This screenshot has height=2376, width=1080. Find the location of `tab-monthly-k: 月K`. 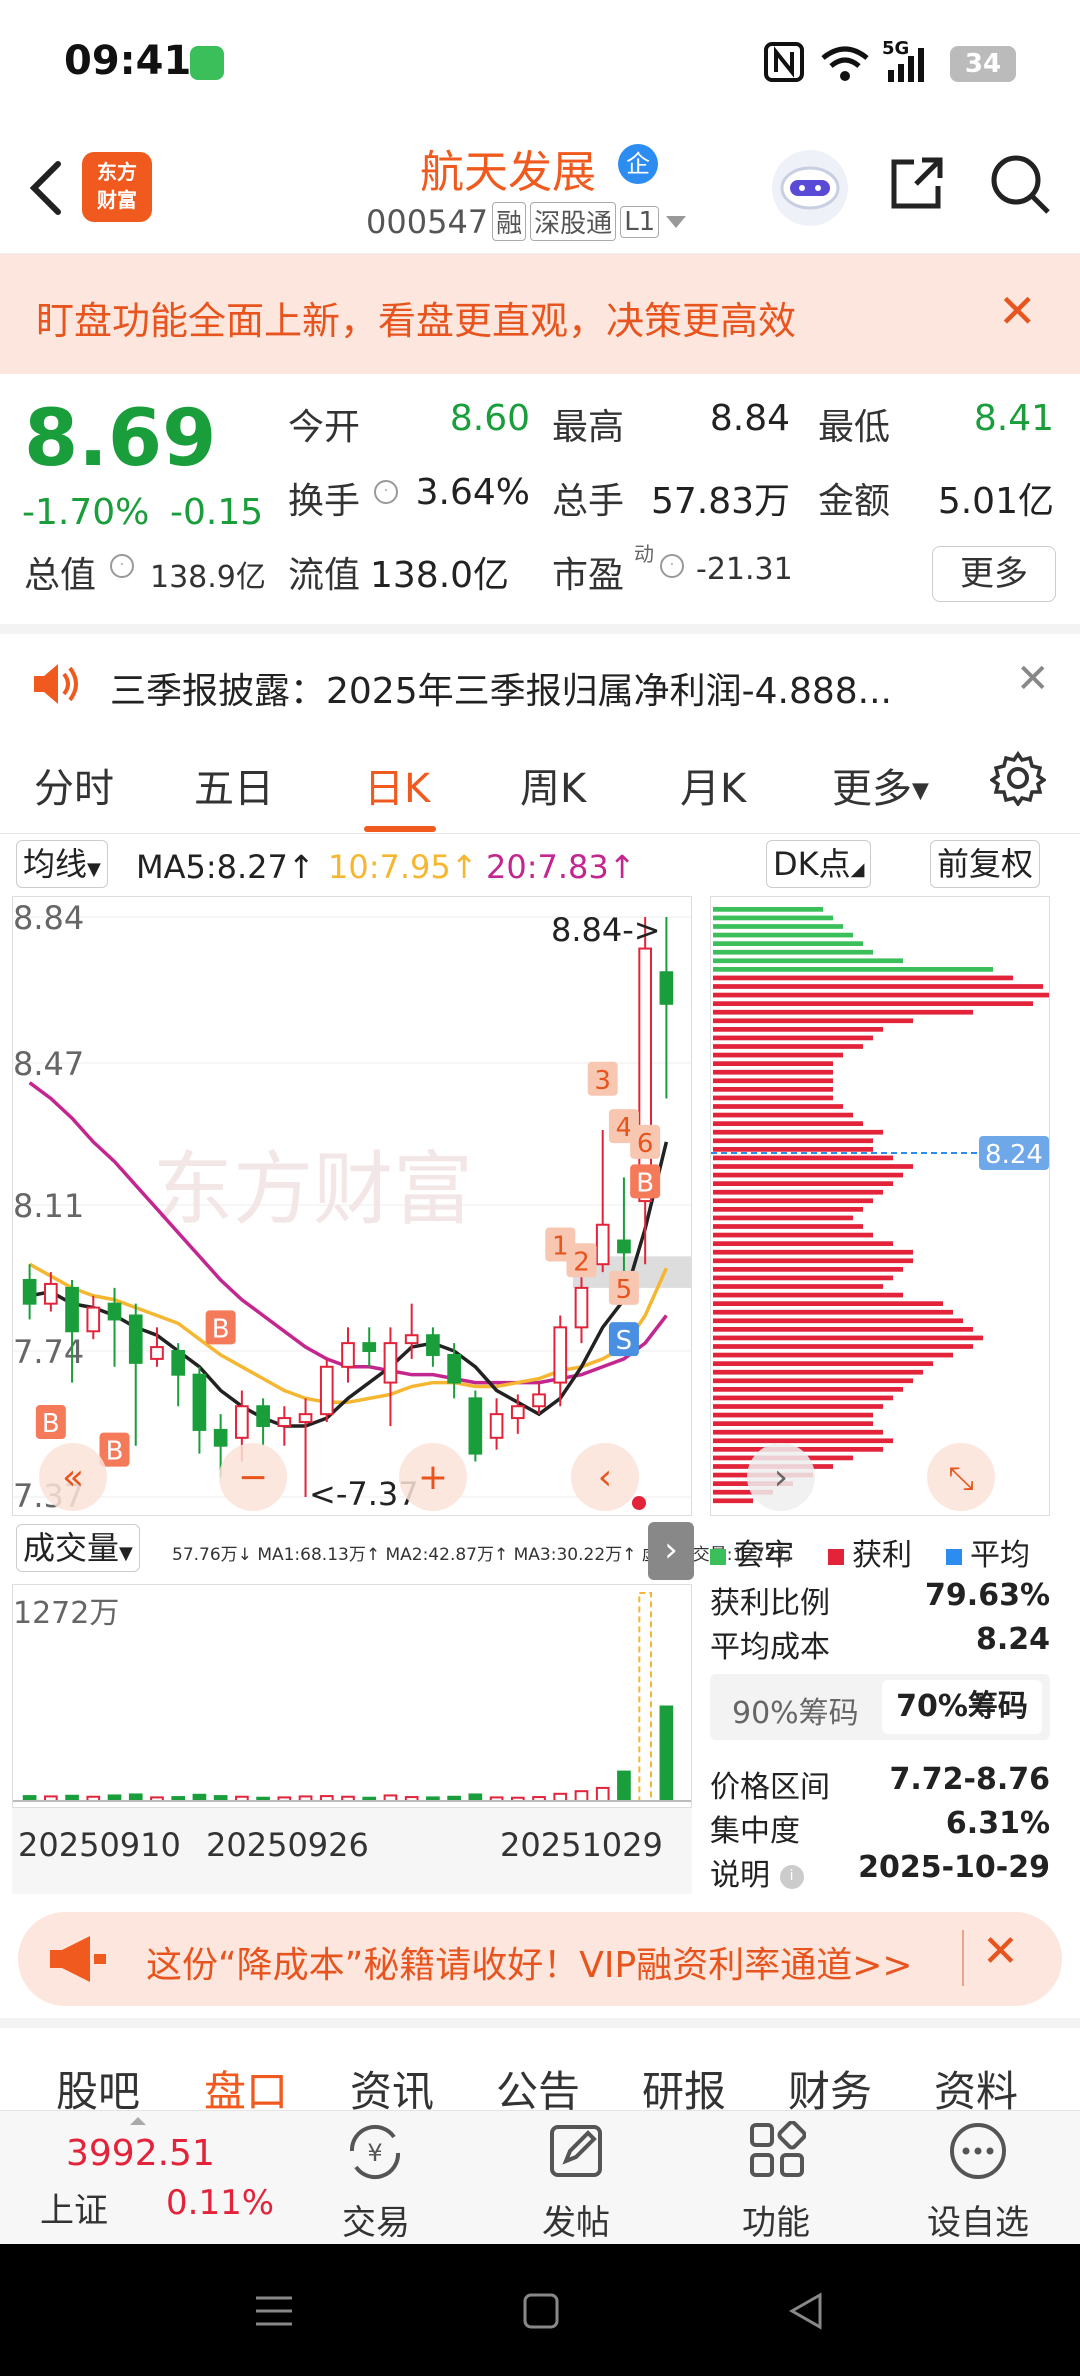

tab-monthly-k: 月K is located at coordinates (713, 785).